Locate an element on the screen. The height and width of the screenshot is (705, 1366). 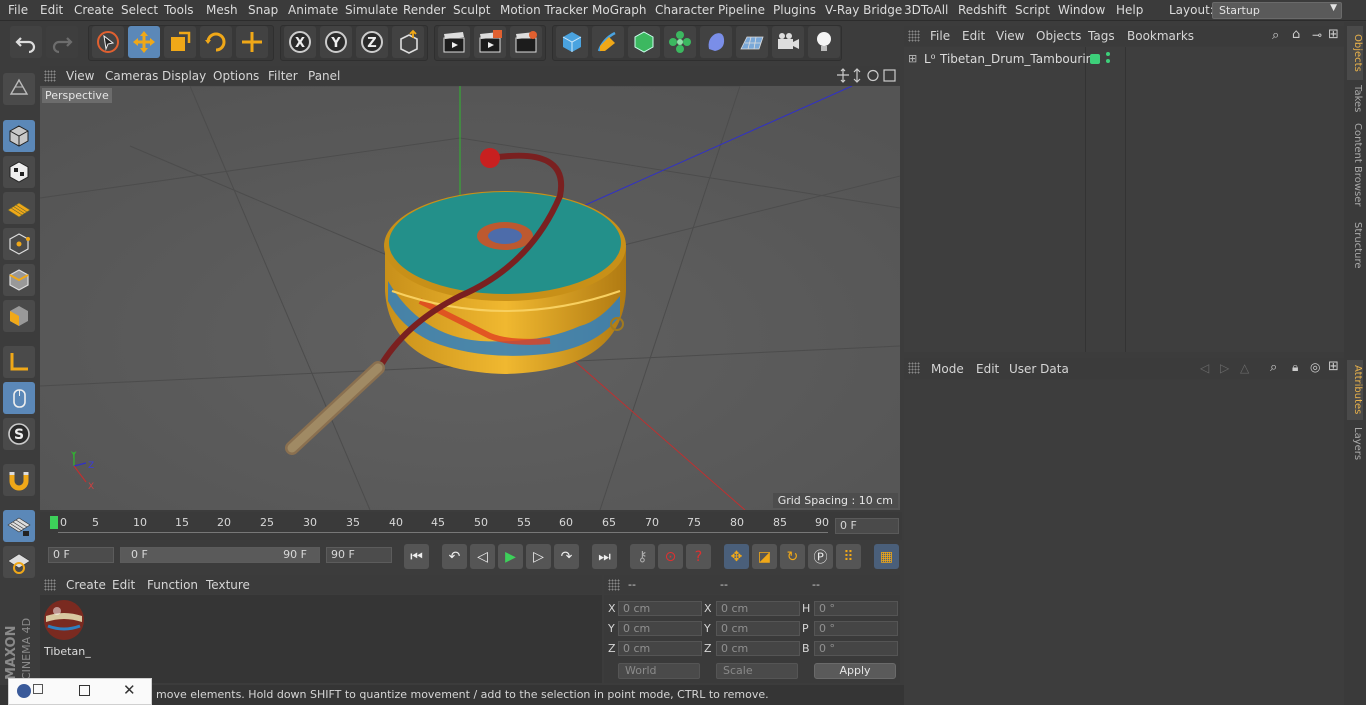
menu-script: Script is located at coordinates (1032, 10).